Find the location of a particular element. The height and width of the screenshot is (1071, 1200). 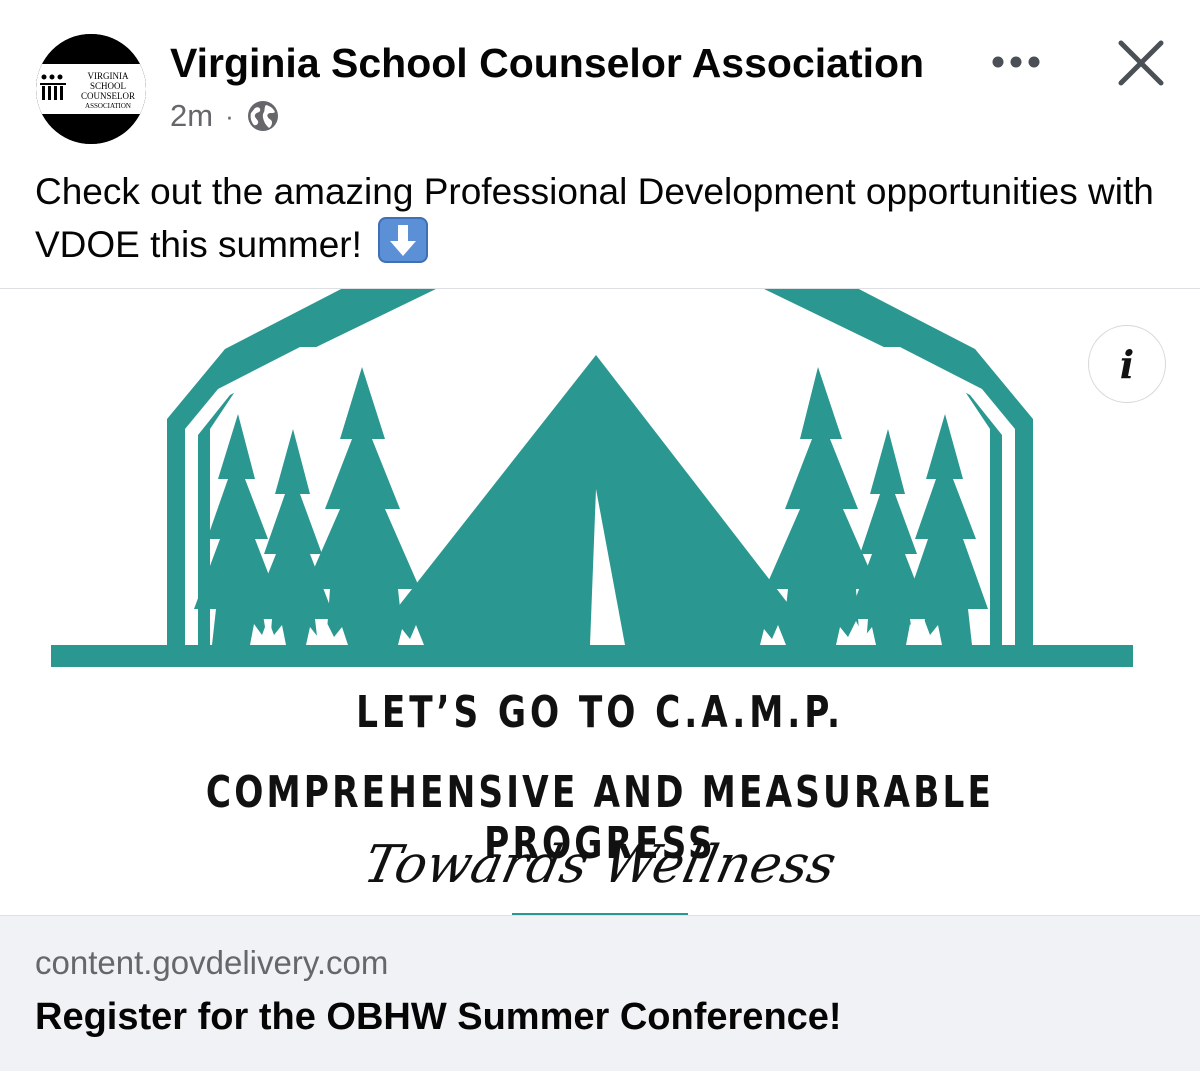

page-avatar: VIRGINIA SCHOOL COUNSELOR ASSOCIATION is located at coordinates (91, 89).